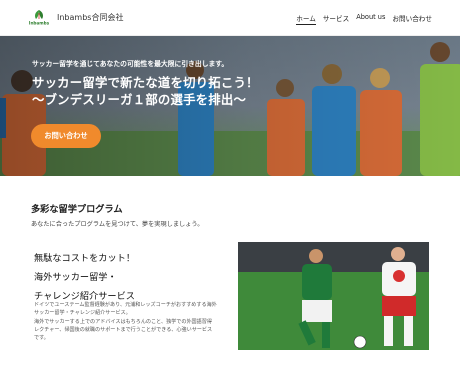 The height and width of the screenshot is (380, 460). Describe the element at coordinates (66, 136) in the screenshot. I see `contact-button: お問い合わせ` at that location.